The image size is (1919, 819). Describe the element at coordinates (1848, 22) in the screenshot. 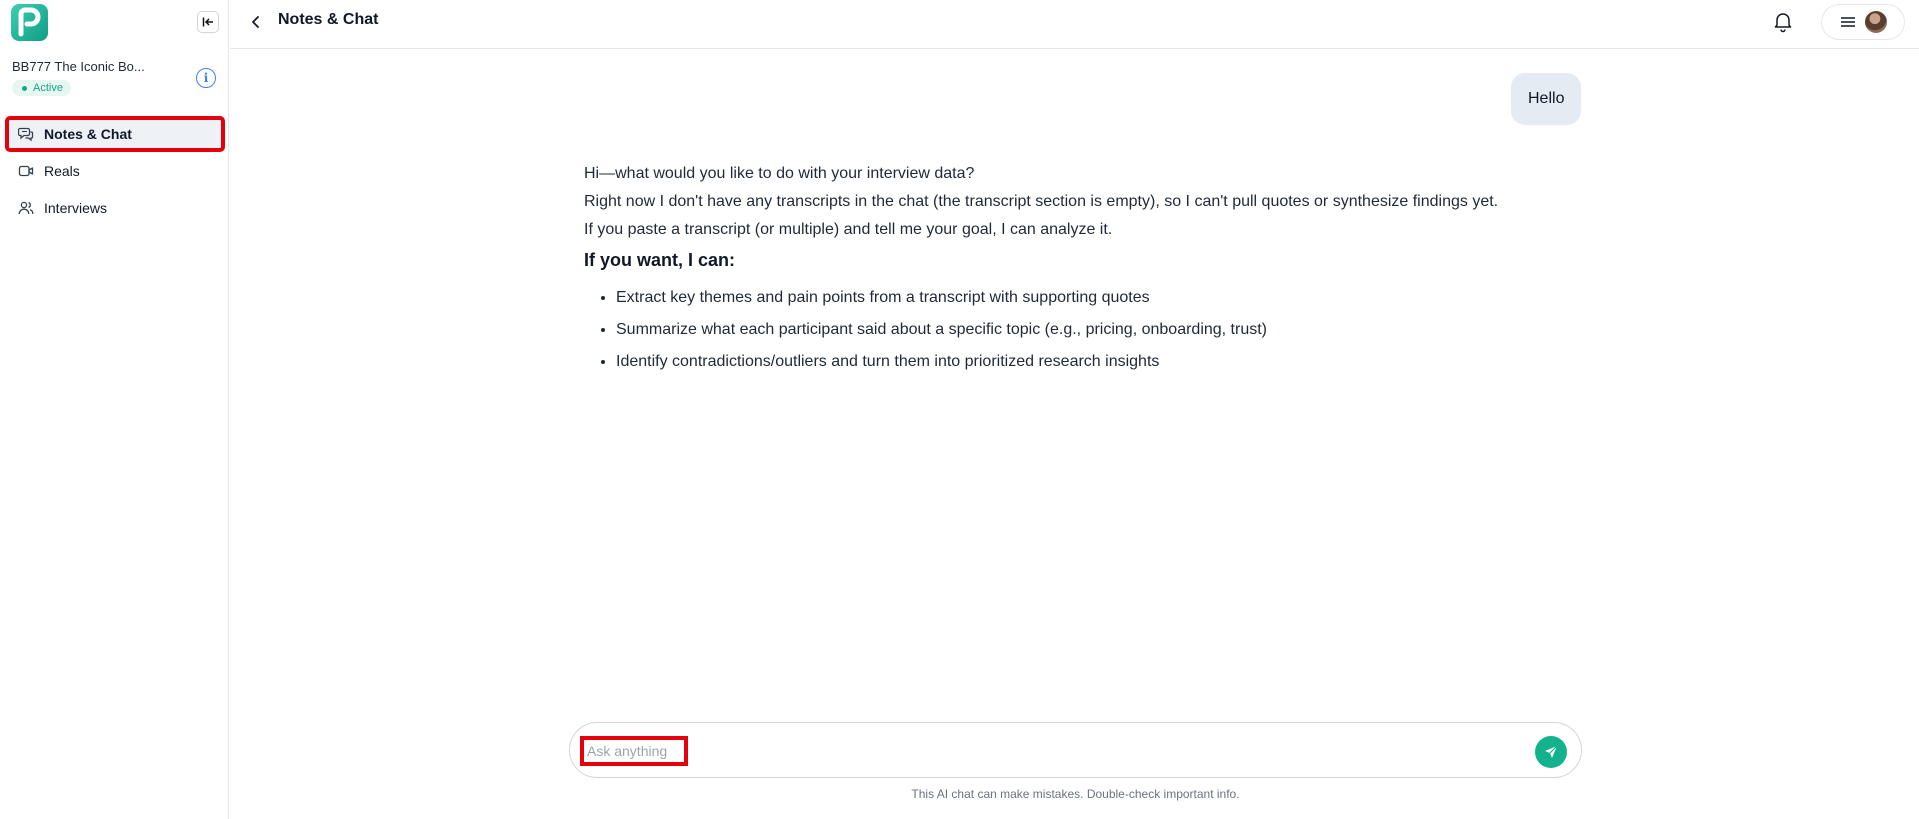

I see `hamburger-menu-icon` at that location.